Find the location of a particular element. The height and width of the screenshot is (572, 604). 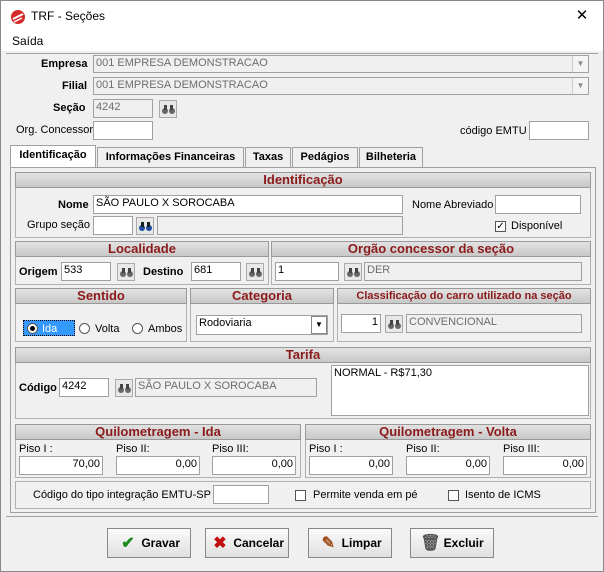

nome-field: SÃO PAULO X SOROCABA is located at coordinates (248, 204).